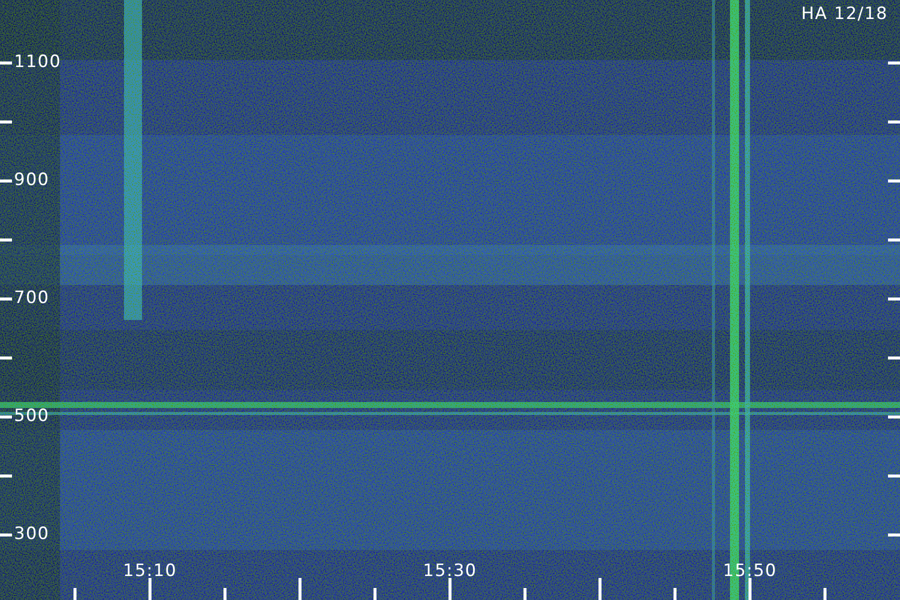 The height and width of the screenshot is (600, 900). What do you see at coordinates (32, 298) in the screenshot?
I see `y-axis-label: 700` at bounding box center [32, 298].